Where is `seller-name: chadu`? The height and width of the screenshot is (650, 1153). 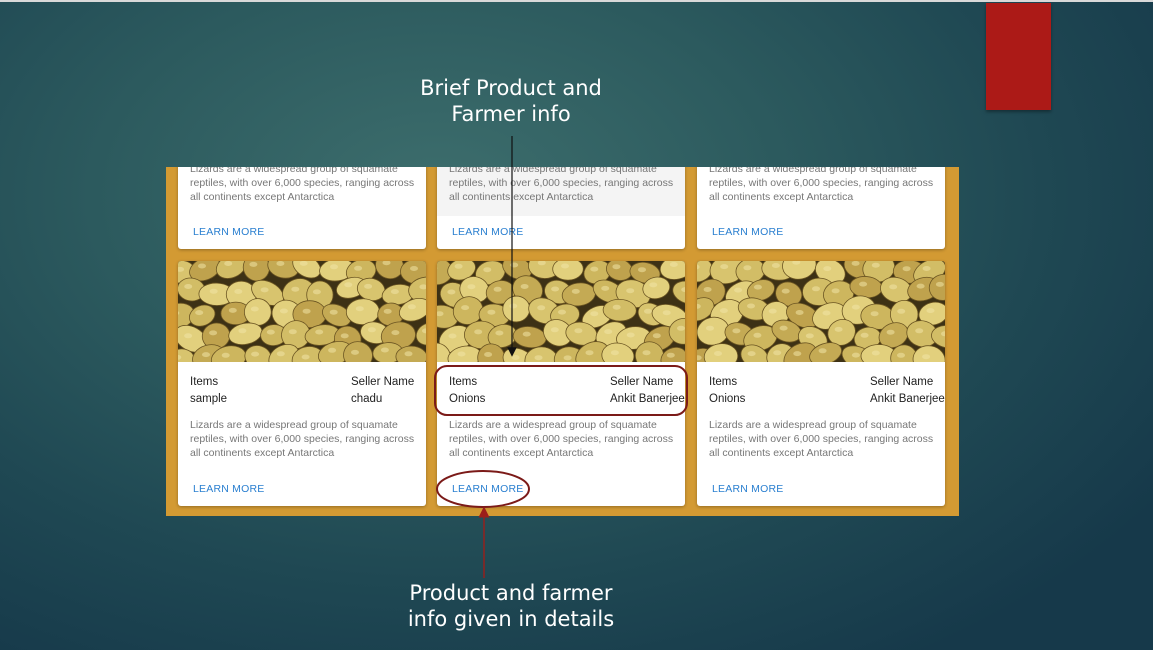 seller-name: chadu is located at coordinates (367, 399).